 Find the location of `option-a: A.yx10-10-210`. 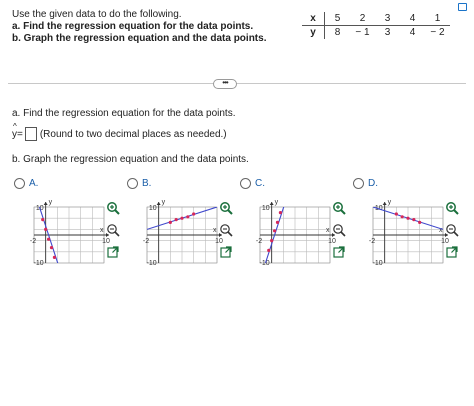

option-a: A.yx10-10-210 is located at coordinates (67, 224).